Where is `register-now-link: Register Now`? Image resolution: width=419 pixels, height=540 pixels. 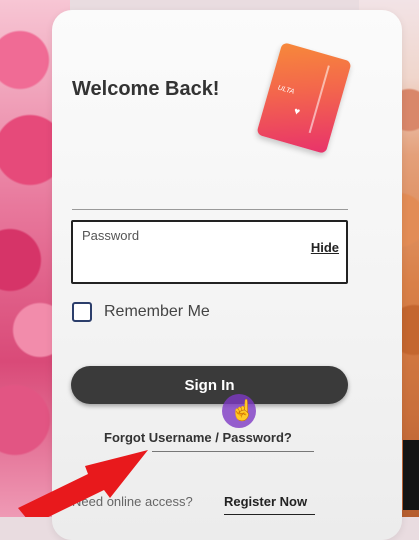 register-now-link: Register Now is located at coordinates (265, 501).